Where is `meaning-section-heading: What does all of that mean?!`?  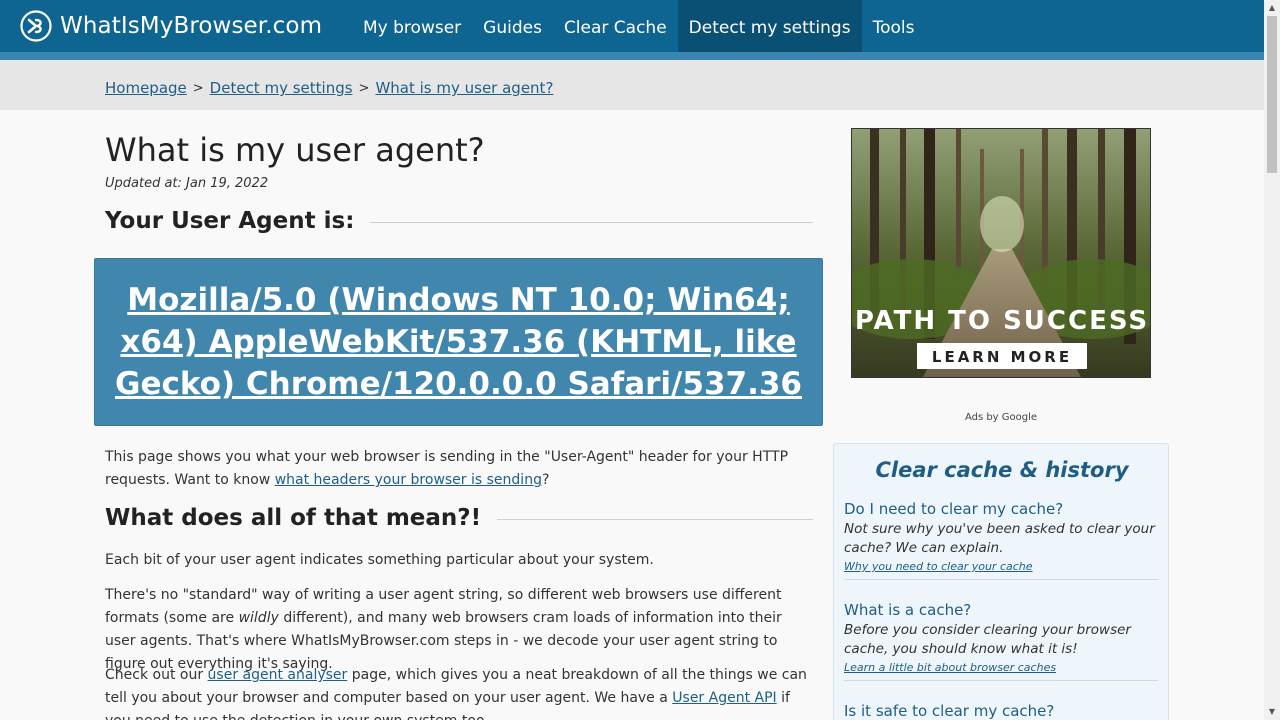
meaning-section-heading: What does all of that mean?! is located at coordinates (459, 518).